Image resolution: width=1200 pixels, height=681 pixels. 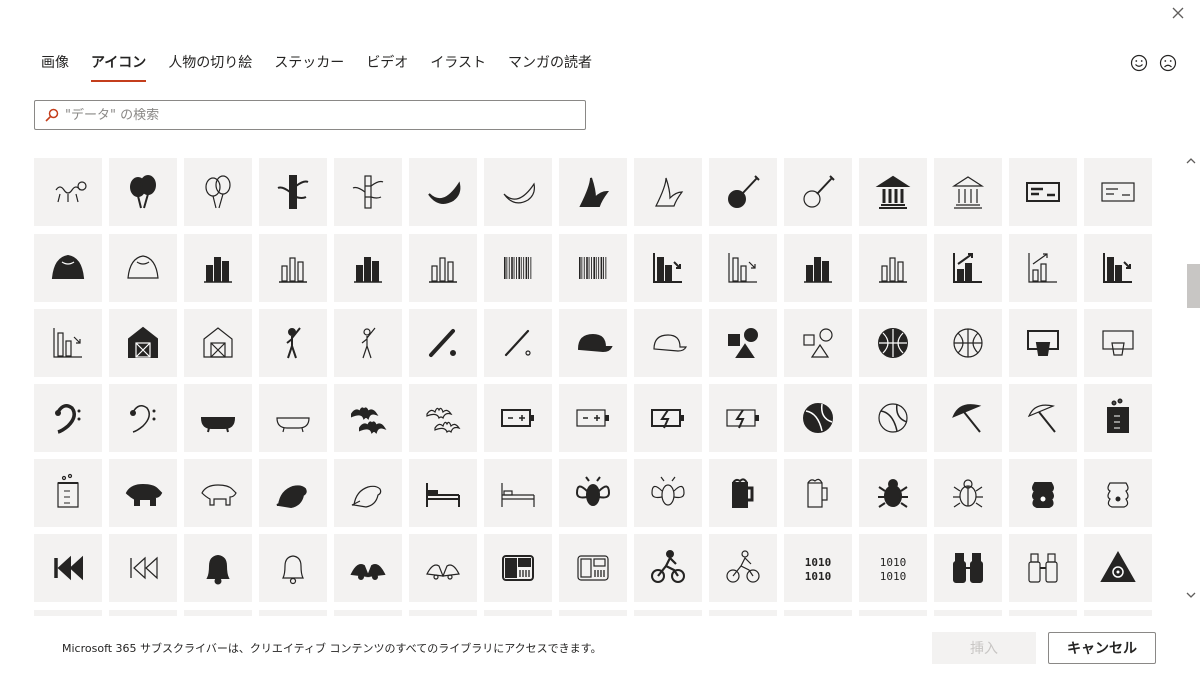 I want to click on frown-feedback-icon, so click(x=1168, y=63).